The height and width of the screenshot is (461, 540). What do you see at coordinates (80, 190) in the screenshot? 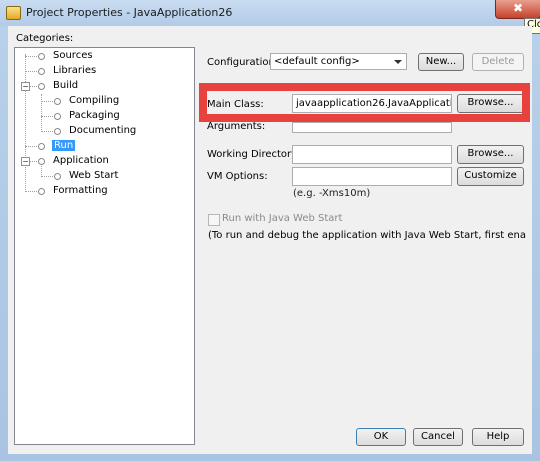
I see `tree-item-formatting: Formatting` at bounding box center [80, 190].